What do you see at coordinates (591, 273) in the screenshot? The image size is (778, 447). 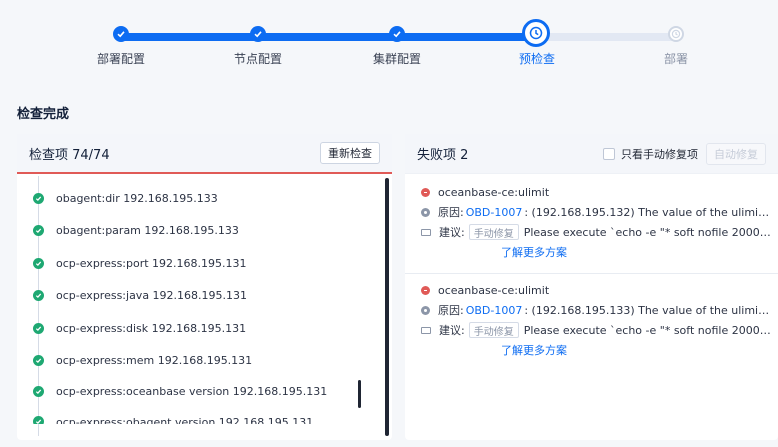 I see `failure-divider` at bounding box center [591, 273].